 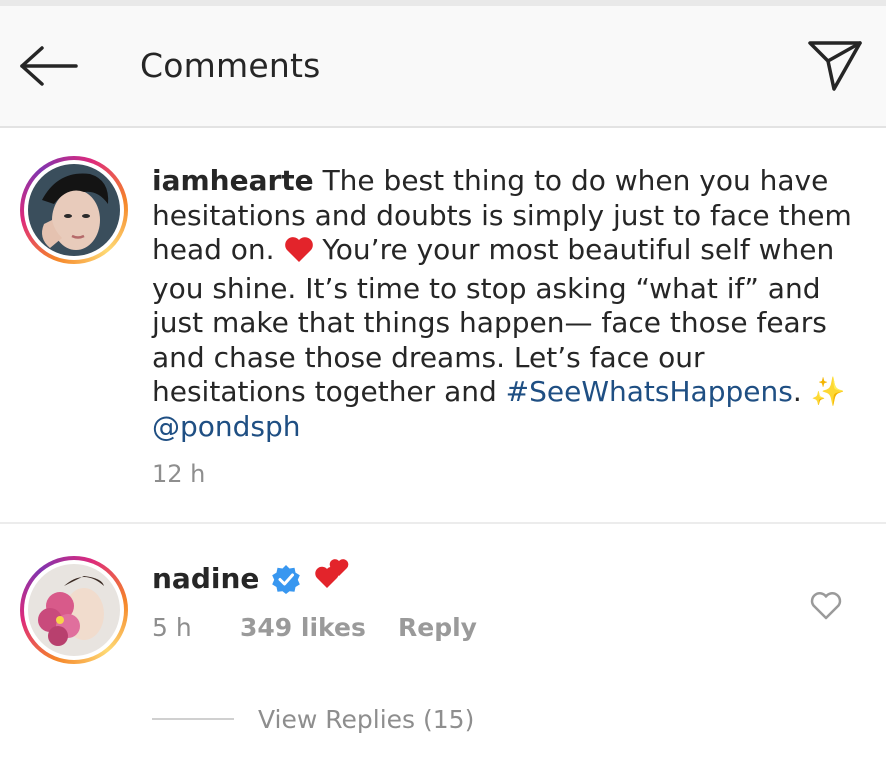 What do you see at coordinates (299, 254) in the screenshot?
I see `red-heart-emoji` at bounding box center [299, 254].